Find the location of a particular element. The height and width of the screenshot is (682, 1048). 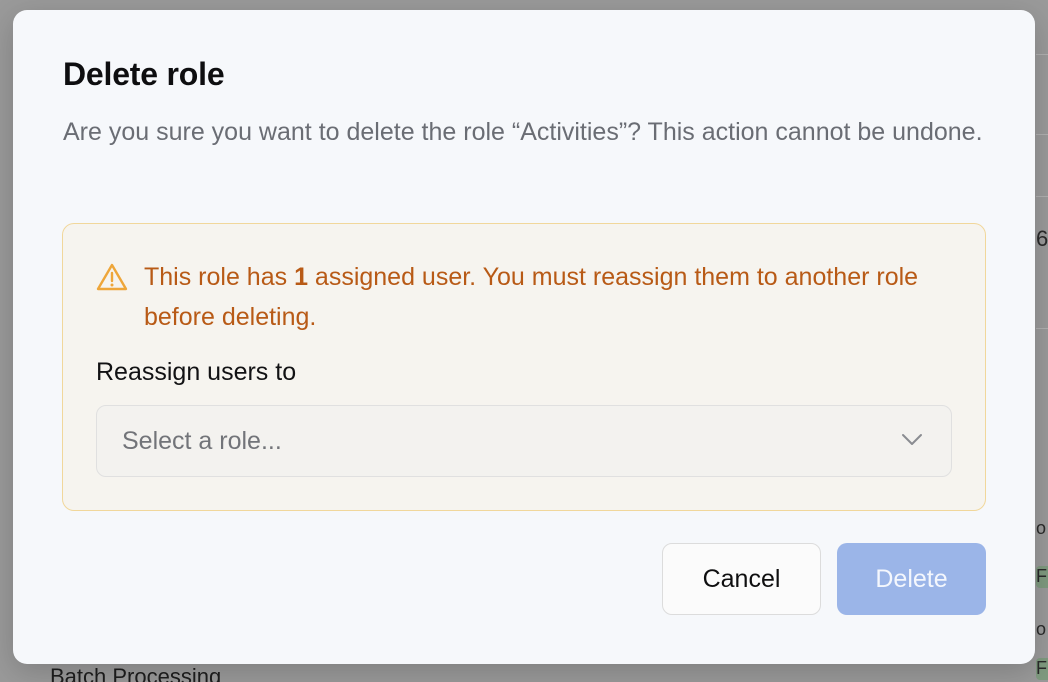

reassign-users-label: Reassign users to is located at coordinates (196, 372).